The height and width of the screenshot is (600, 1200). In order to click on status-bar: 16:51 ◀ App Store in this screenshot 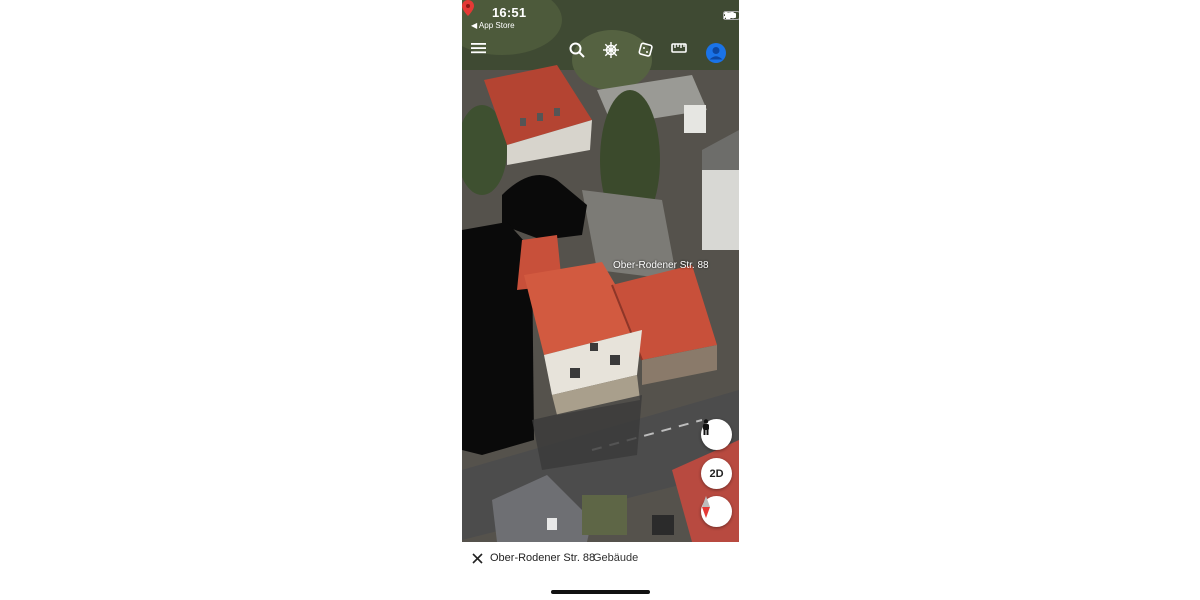, I will do `click(600, 18)`.